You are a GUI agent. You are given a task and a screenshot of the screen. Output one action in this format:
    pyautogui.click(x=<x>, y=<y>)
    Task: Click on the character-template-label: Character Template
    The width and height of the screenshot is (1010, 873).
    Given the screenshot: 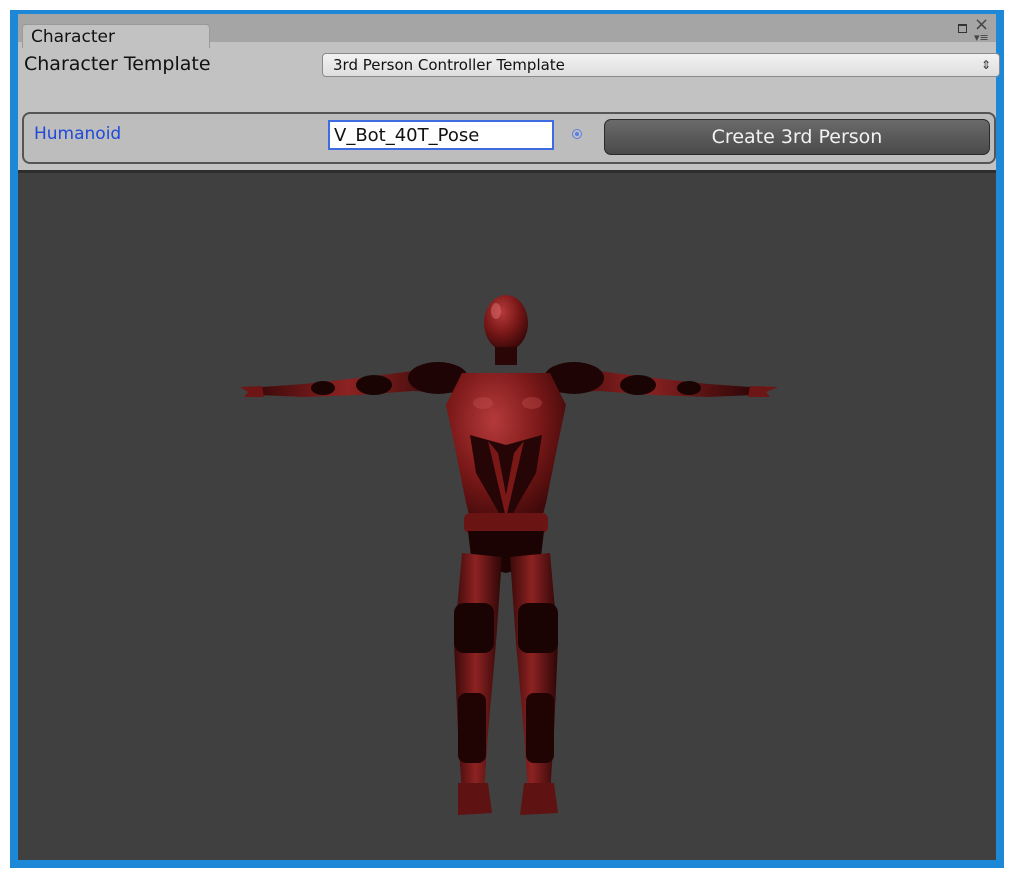 What is the action you would take?
    pyautogui.click(x=117, y=64)
    